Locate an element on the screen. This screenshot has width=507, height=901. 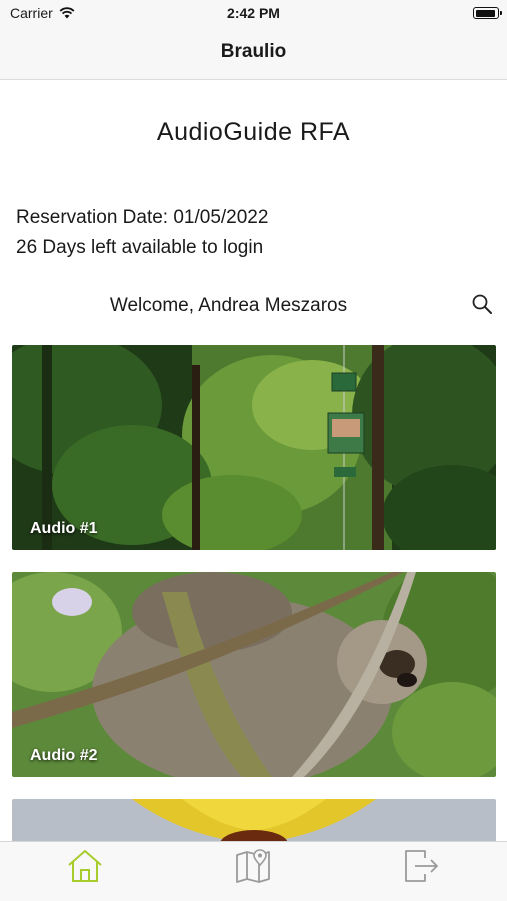
search-button is located at coordinates (483, 305).